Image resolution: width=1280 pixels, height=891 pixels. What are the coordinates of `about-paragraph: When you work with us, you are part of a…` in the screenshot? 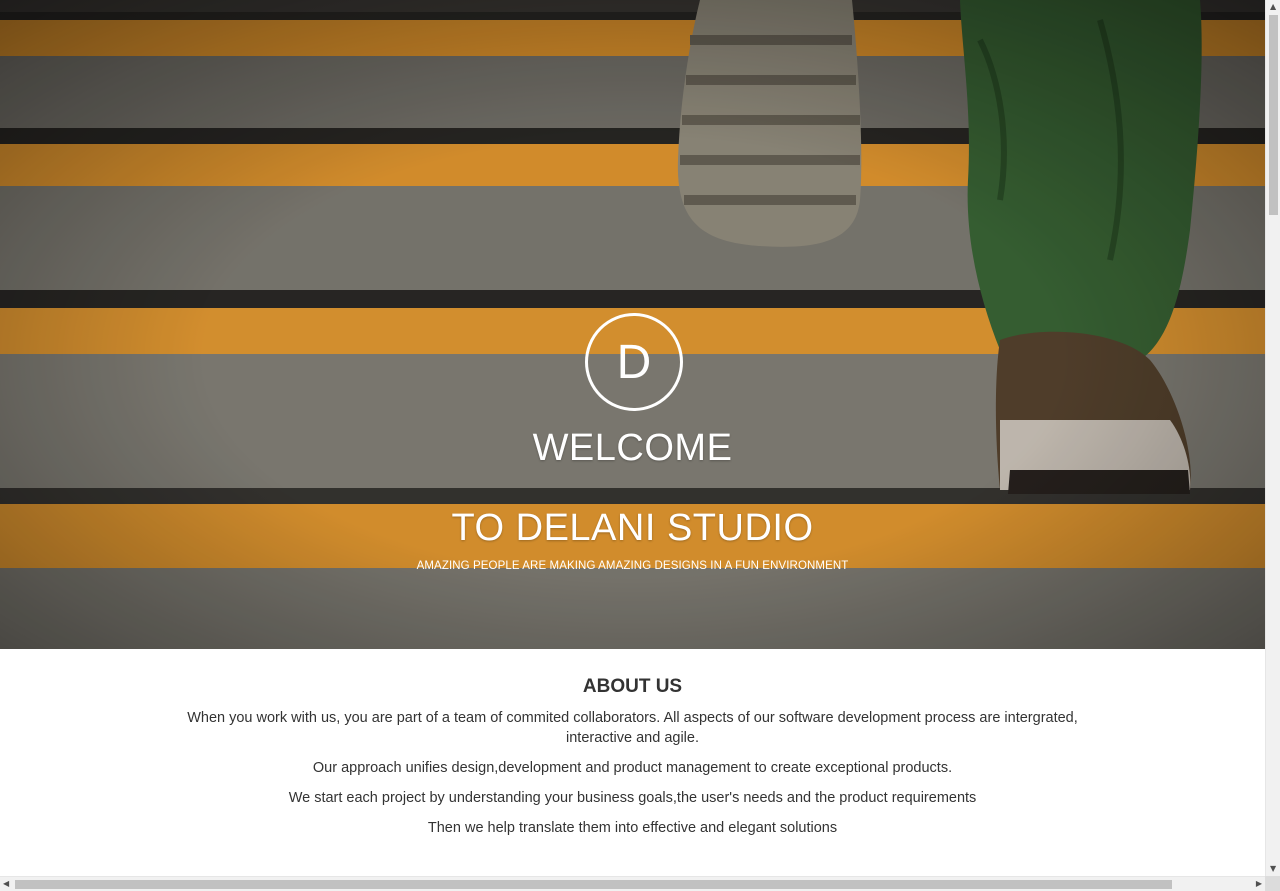 It's located at (632, 728).